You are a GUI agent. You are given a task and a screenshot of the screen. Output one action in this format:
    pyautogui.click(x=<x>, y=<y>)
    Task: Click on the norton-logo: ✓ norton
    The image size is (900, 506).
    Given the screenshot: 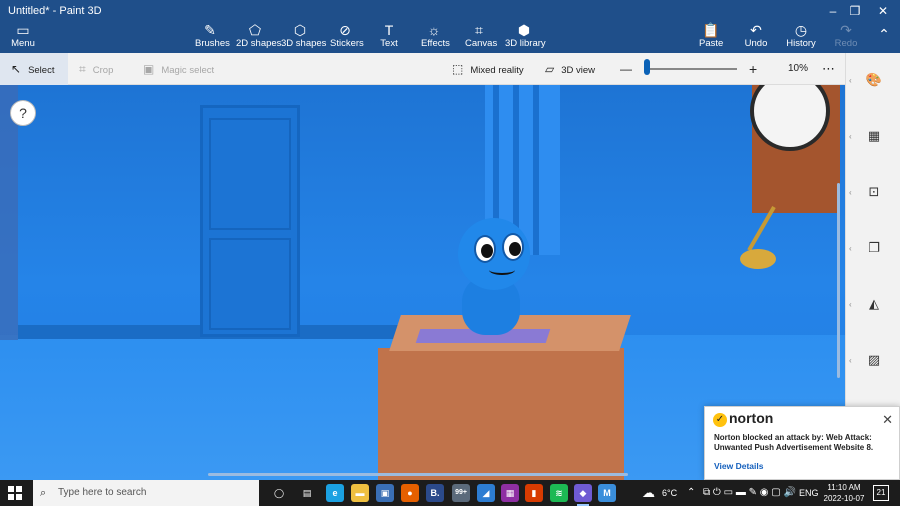 What is the action you would take?
    pyautogui.click(x=743, y=418)
    